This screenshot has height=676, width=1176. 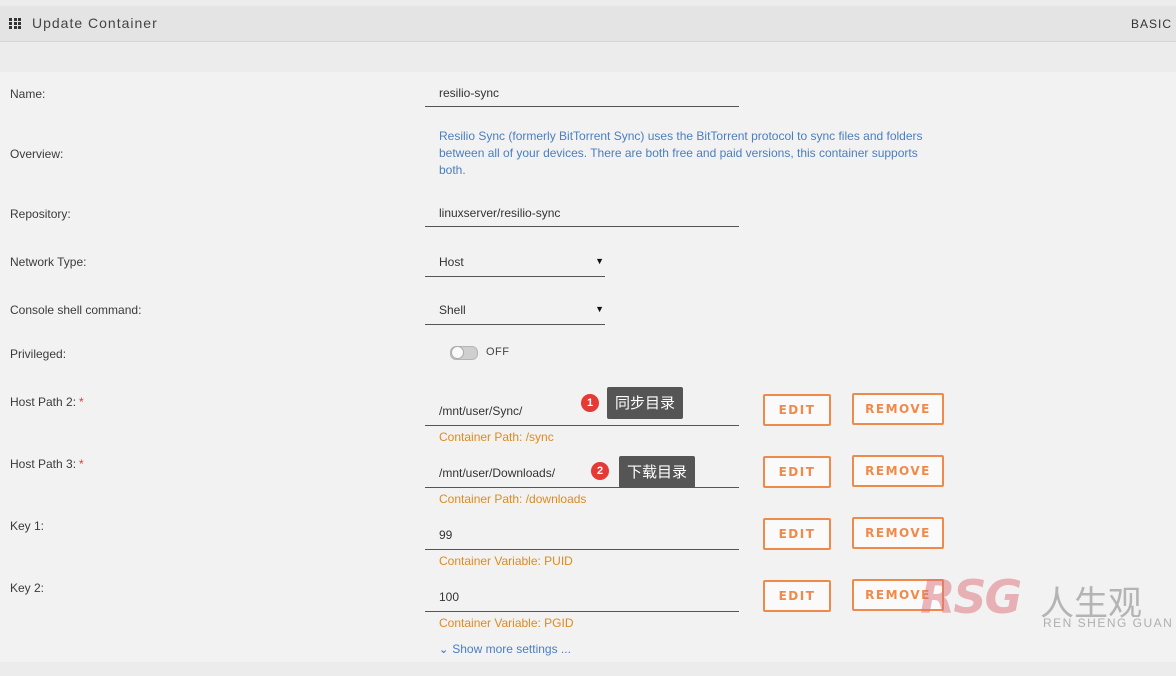 I want to click on toggle-knob, so click(x=457, y=352).